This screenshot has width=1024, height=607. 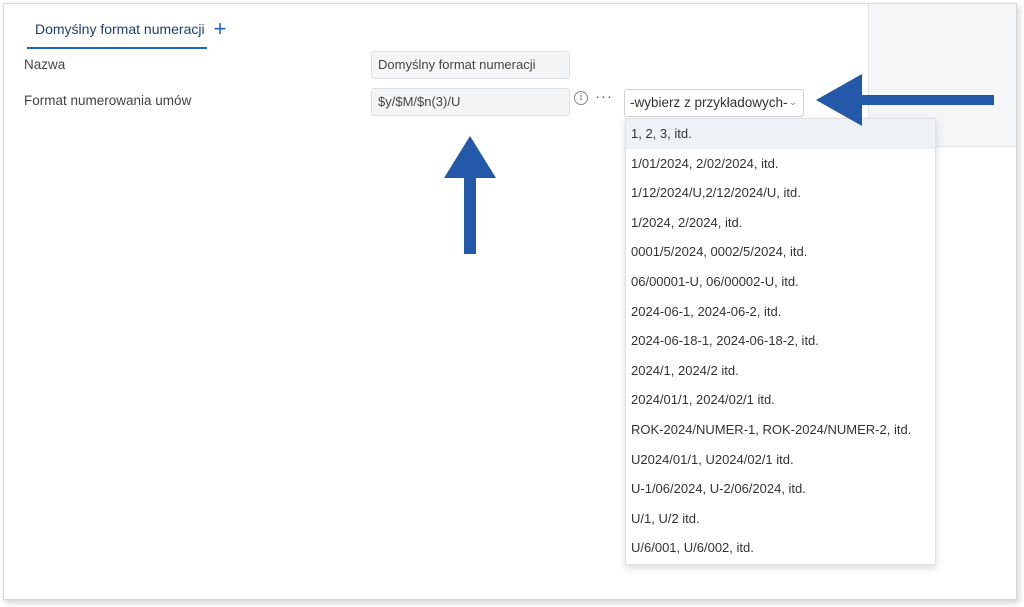 I want to click on dropdown-option: U-1/06/2024, U-2/06/2024, itd., so click(x=780, y=489).